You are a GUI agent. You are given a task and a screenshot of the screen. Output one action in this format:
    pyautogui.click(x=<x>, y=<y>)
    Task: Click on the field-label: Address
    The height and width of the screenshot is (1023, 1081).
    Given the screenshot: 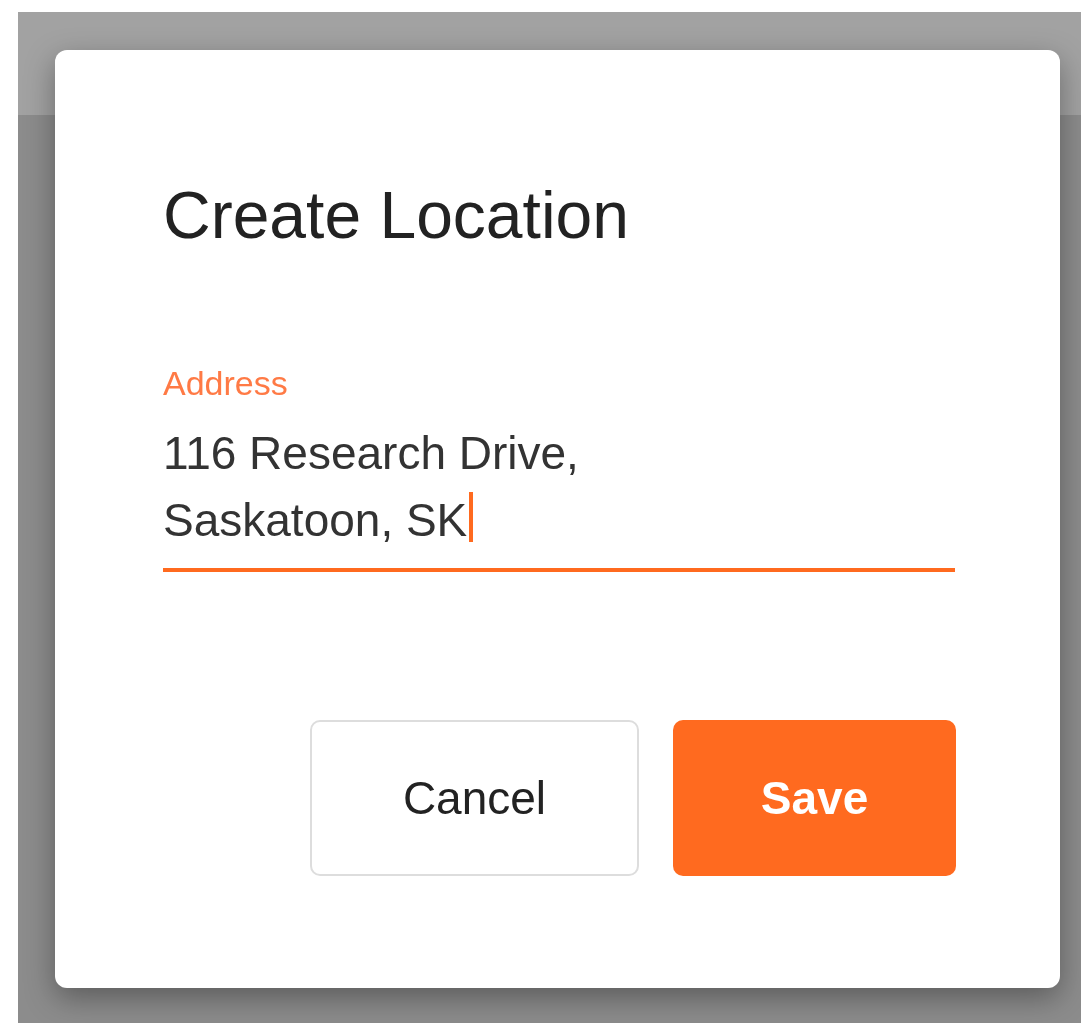 What is the action you would take?
    pyautogui.click(x=226, y=383)
    